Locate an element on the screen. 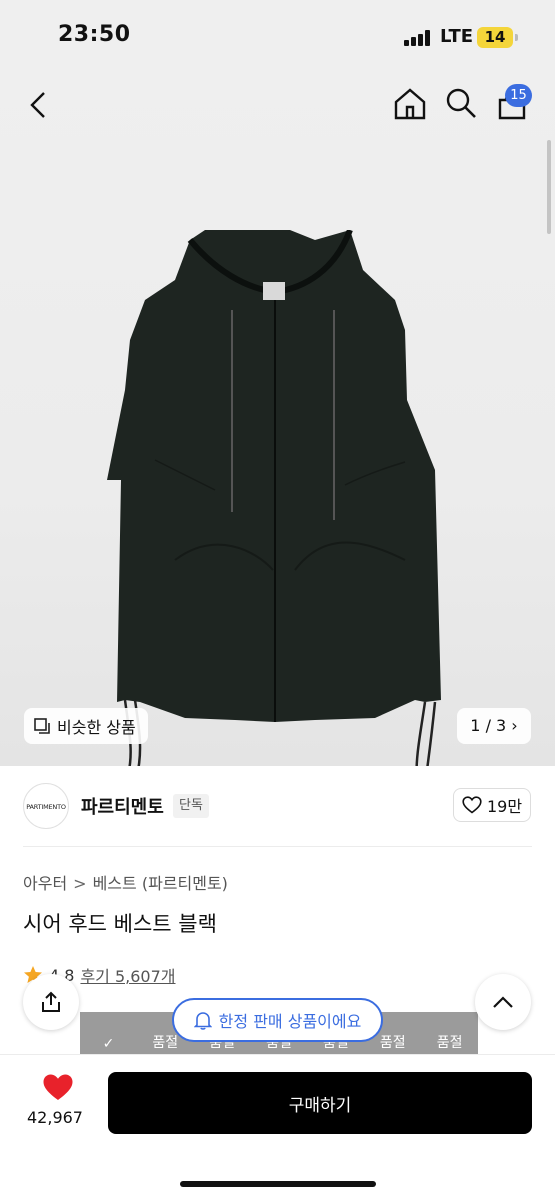 Image resolution: width=555 pixels, height=1200 pixels. limited-sale-notice: 한정 판매 상품이에요 is located at coordinates (277, 1020).